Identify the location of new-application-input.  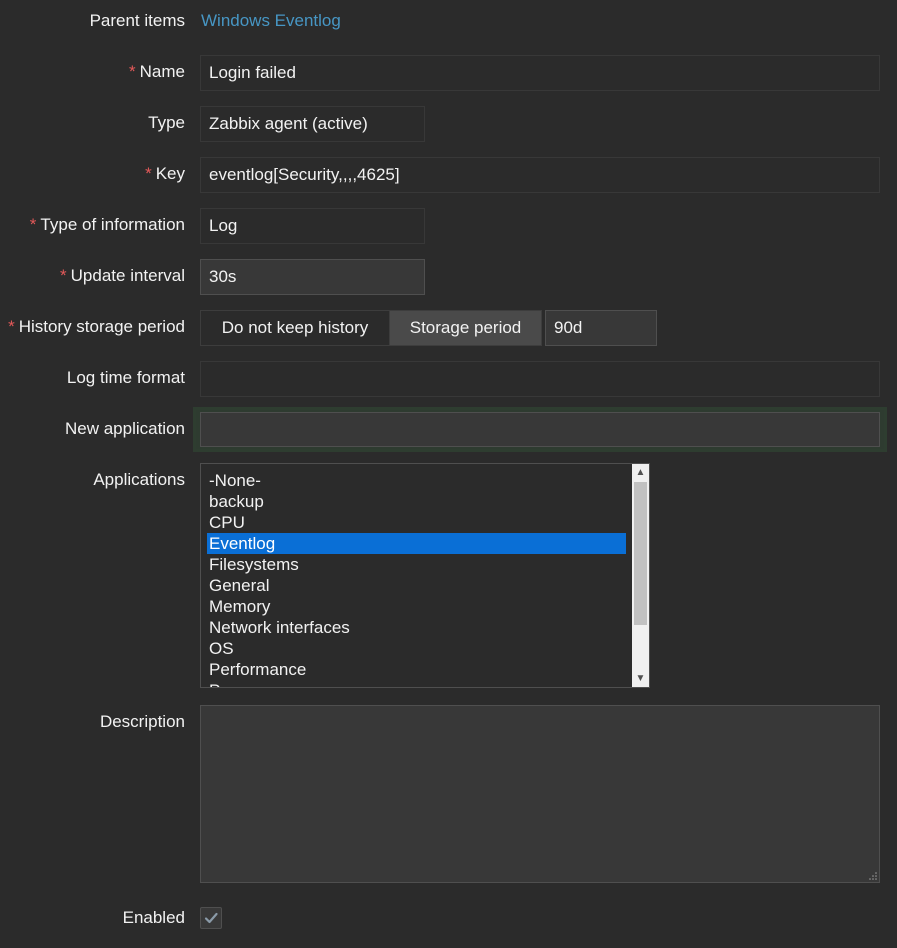
(540, 429).